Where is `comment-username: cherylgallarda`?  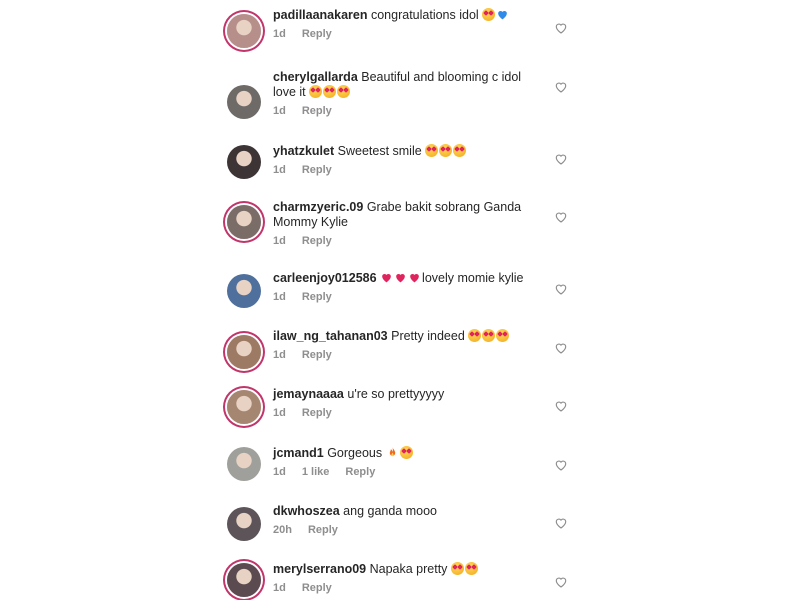
comment-username: cherylgallarda is located at coordinates (315, 77).